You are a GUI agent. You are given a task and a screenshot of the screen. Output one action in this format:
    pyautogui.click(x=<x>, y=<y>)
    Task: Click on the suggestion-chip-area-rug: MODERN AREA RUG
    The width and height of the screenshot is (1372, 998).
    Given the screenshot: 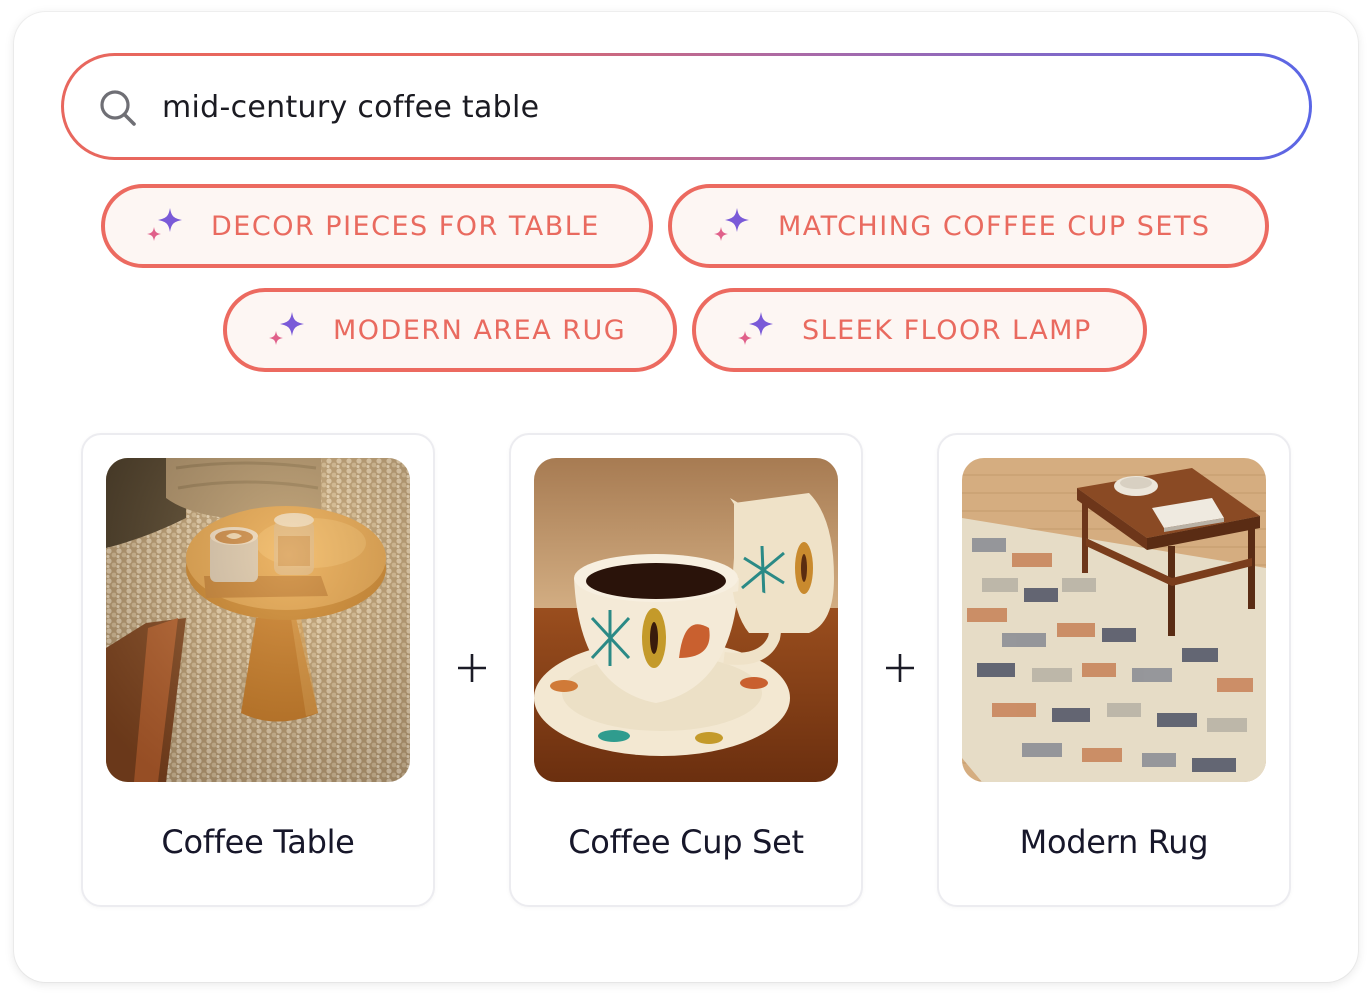 What is the action you would take?
    pyautogui.click(x=450, y=330)
    